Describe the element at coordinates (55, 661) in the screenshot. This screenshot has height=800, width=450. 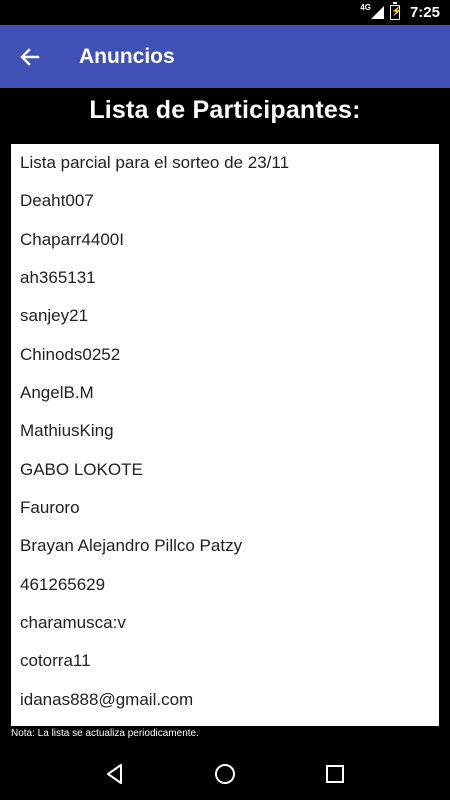
I see `list-item: cotorra11` at that location.